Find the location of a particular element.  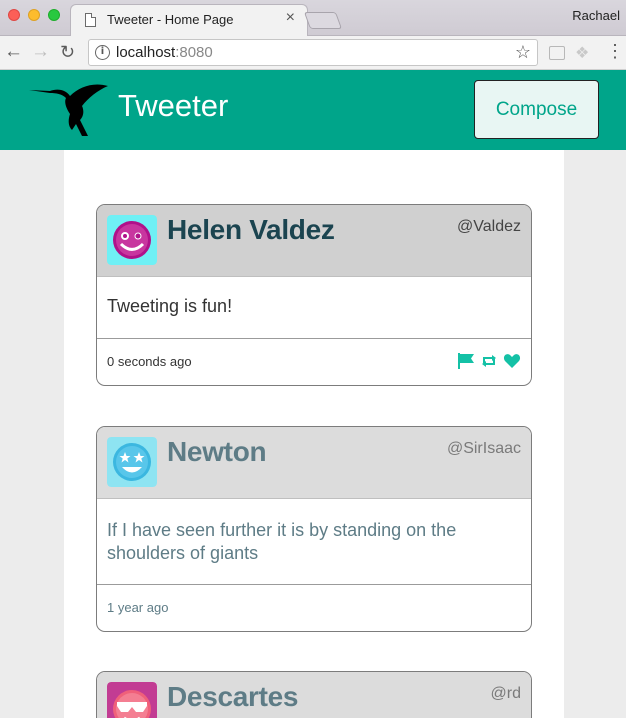

star-eyes-face-icon is located at coordinates (132, 462).